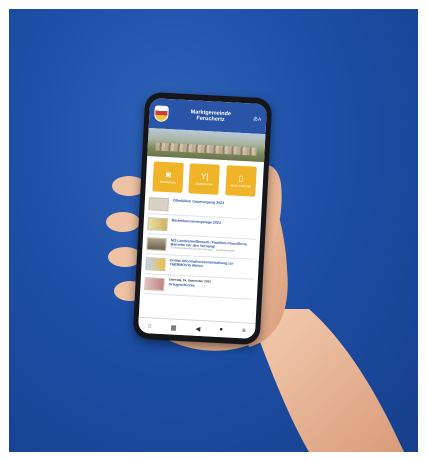 This screenshot has width=427, height=461. I want to click on municipality-crest-icon, so click(161, 114).